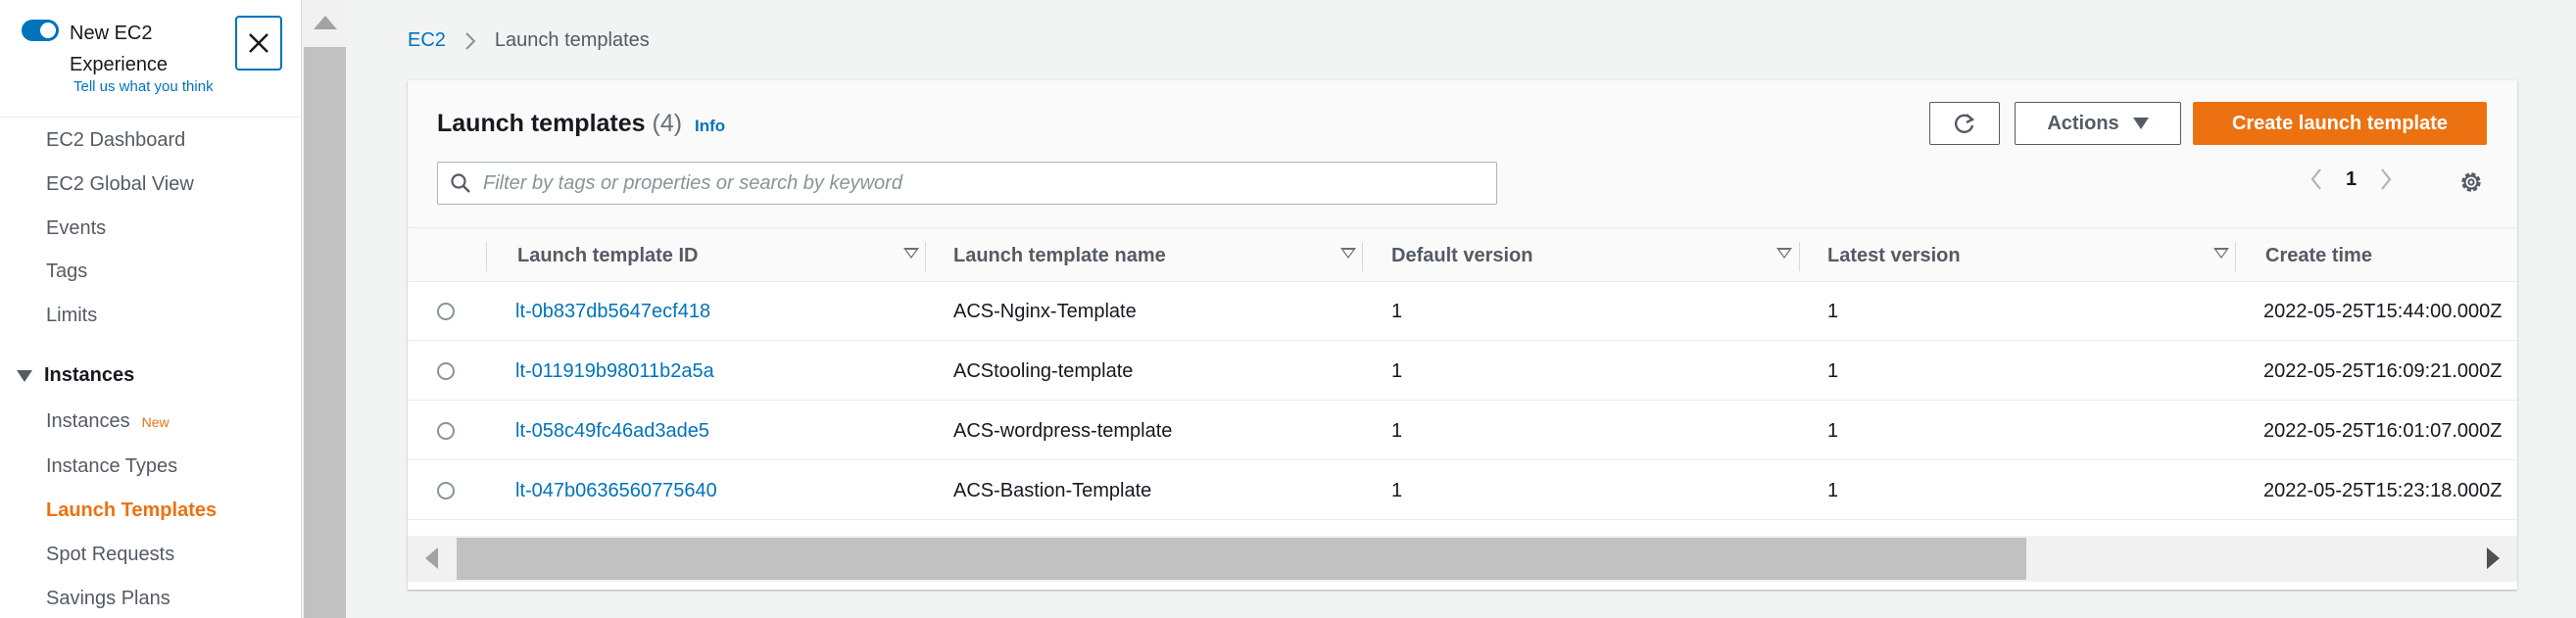 The width and height of the screenshot is (2576, 618). Describe the element at coordinates (720, 255) in the screenshot. I see `column-header-launch-template-id: Launch template ID` at that location.